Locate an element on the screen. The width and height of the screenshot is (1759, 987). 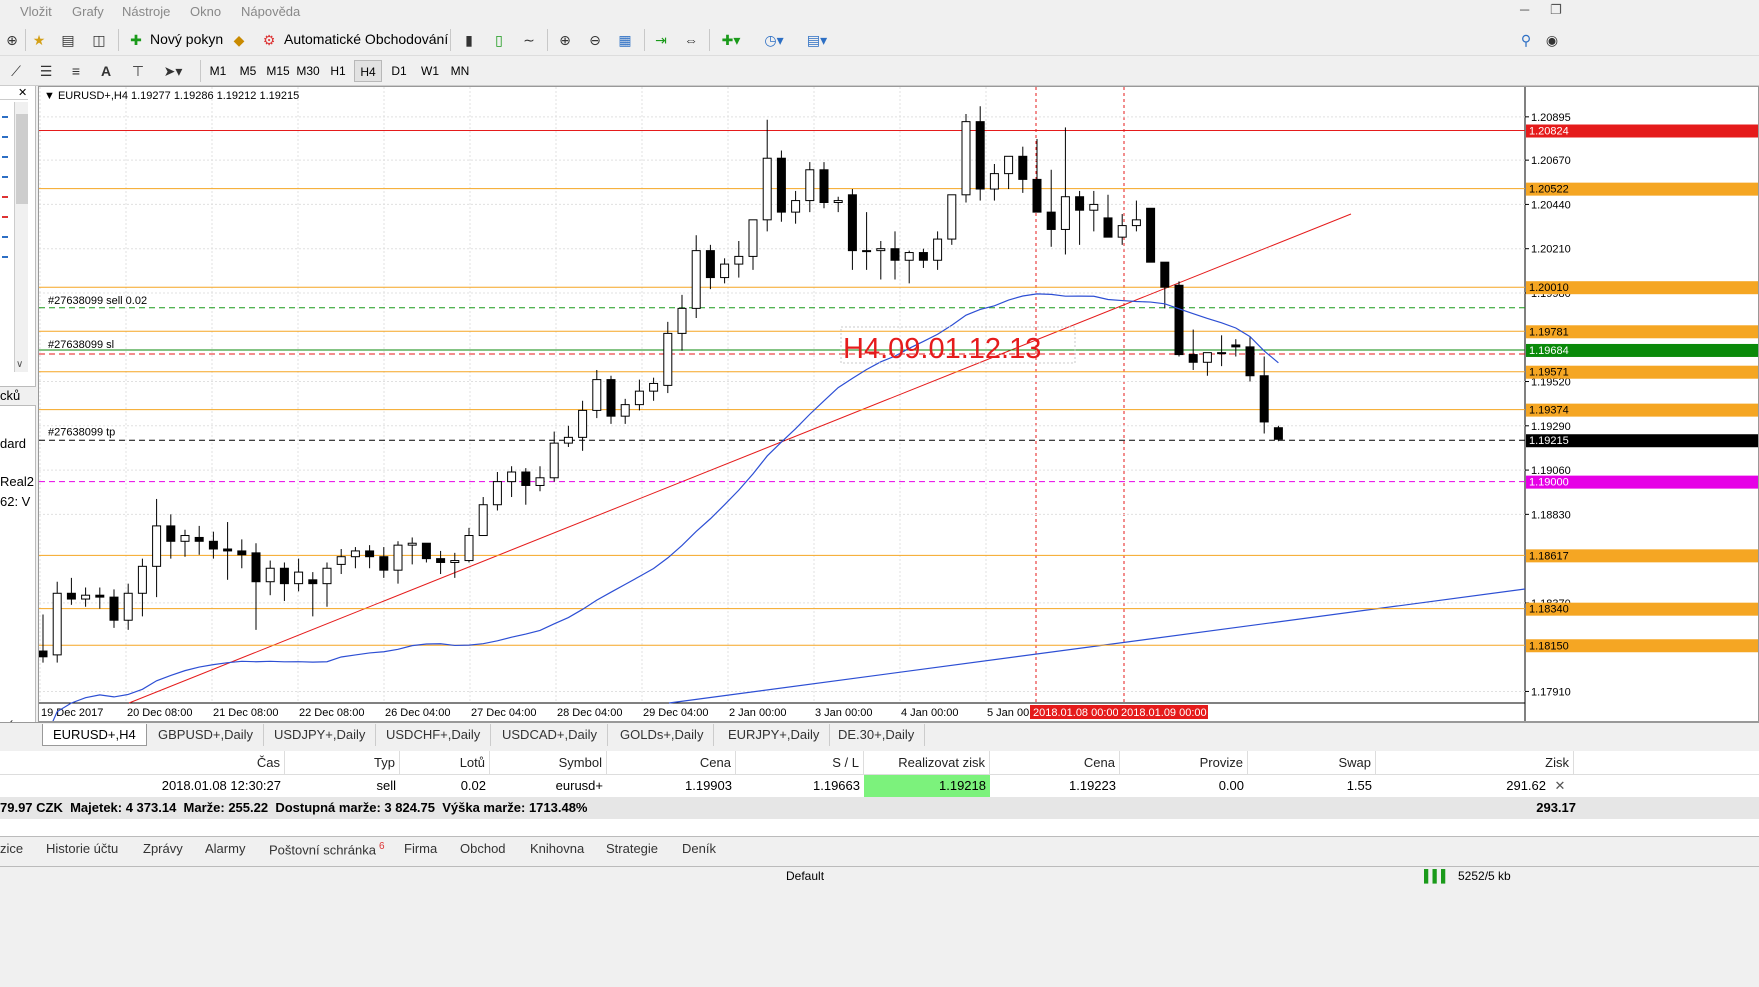
templates-icon: ▤▾ is located at coordinates (817, 40).